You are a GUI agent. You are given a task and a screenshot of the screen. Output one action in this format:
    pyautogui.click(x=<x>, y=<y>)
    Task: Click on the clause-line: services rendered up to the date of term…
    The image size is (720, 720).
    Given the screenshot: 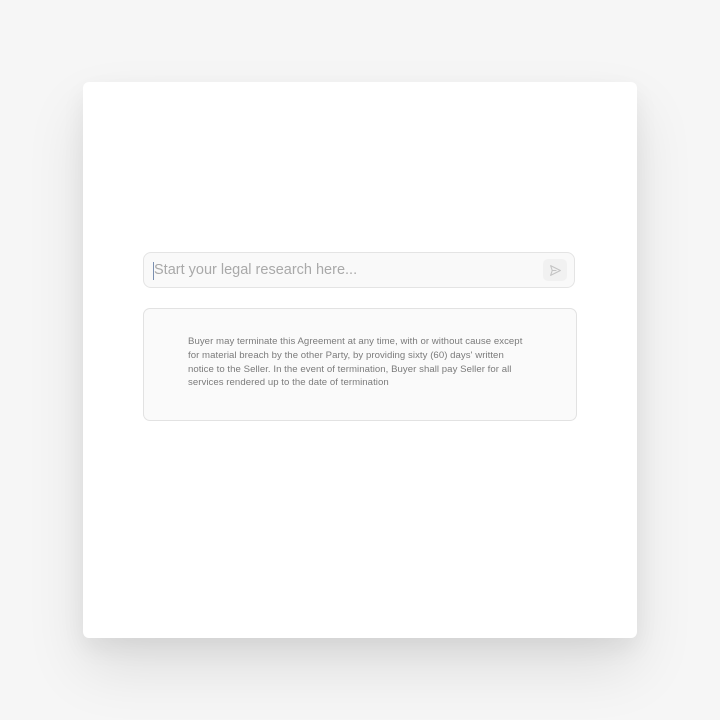 What is the action you would take?
    pyautogui.click(x=288, y=383)
    